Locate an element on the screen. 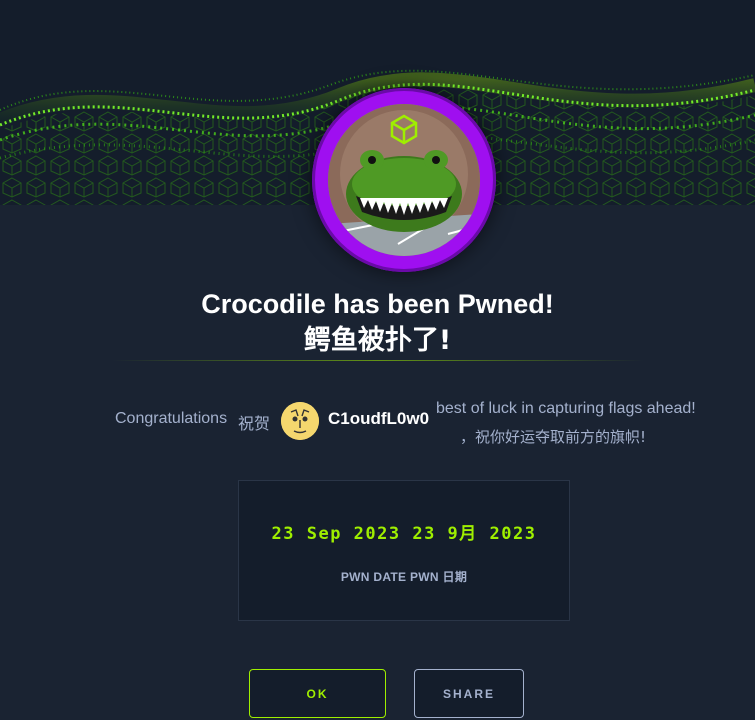 This screenshot has width=755, height=720. luck-text: best of luck in capturing flags ahead! is located at coordinates (566, 408).